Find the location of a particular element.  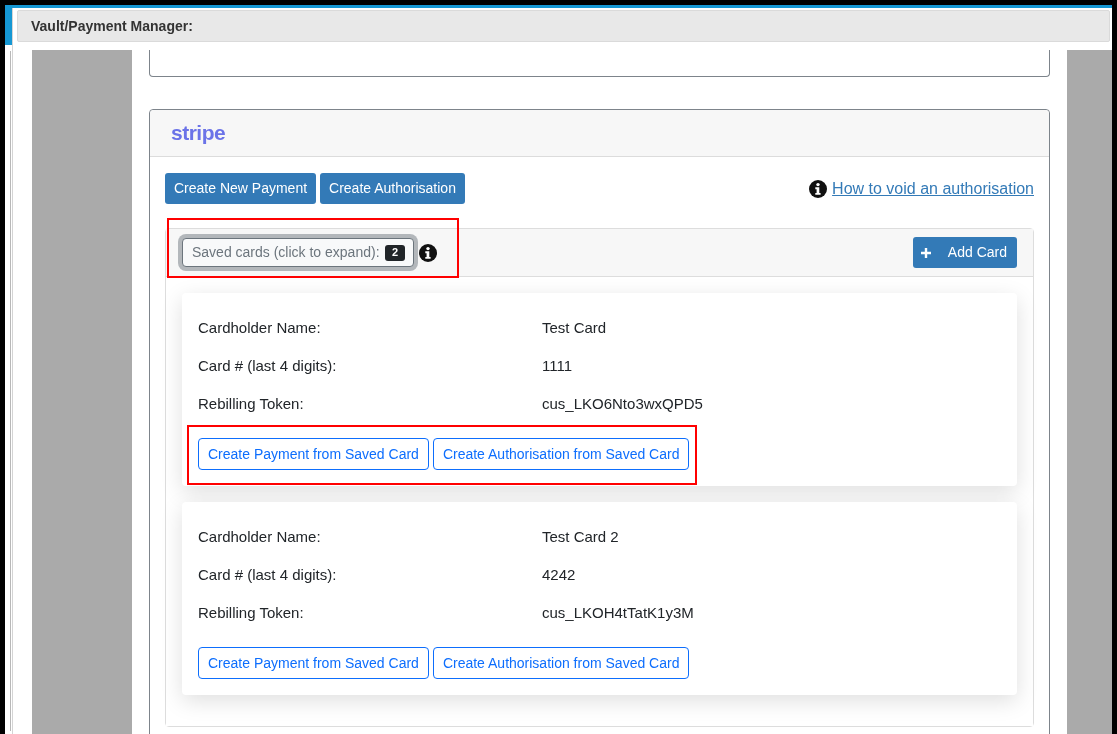

field-value: 4242 is located at coordinates (559, 574).